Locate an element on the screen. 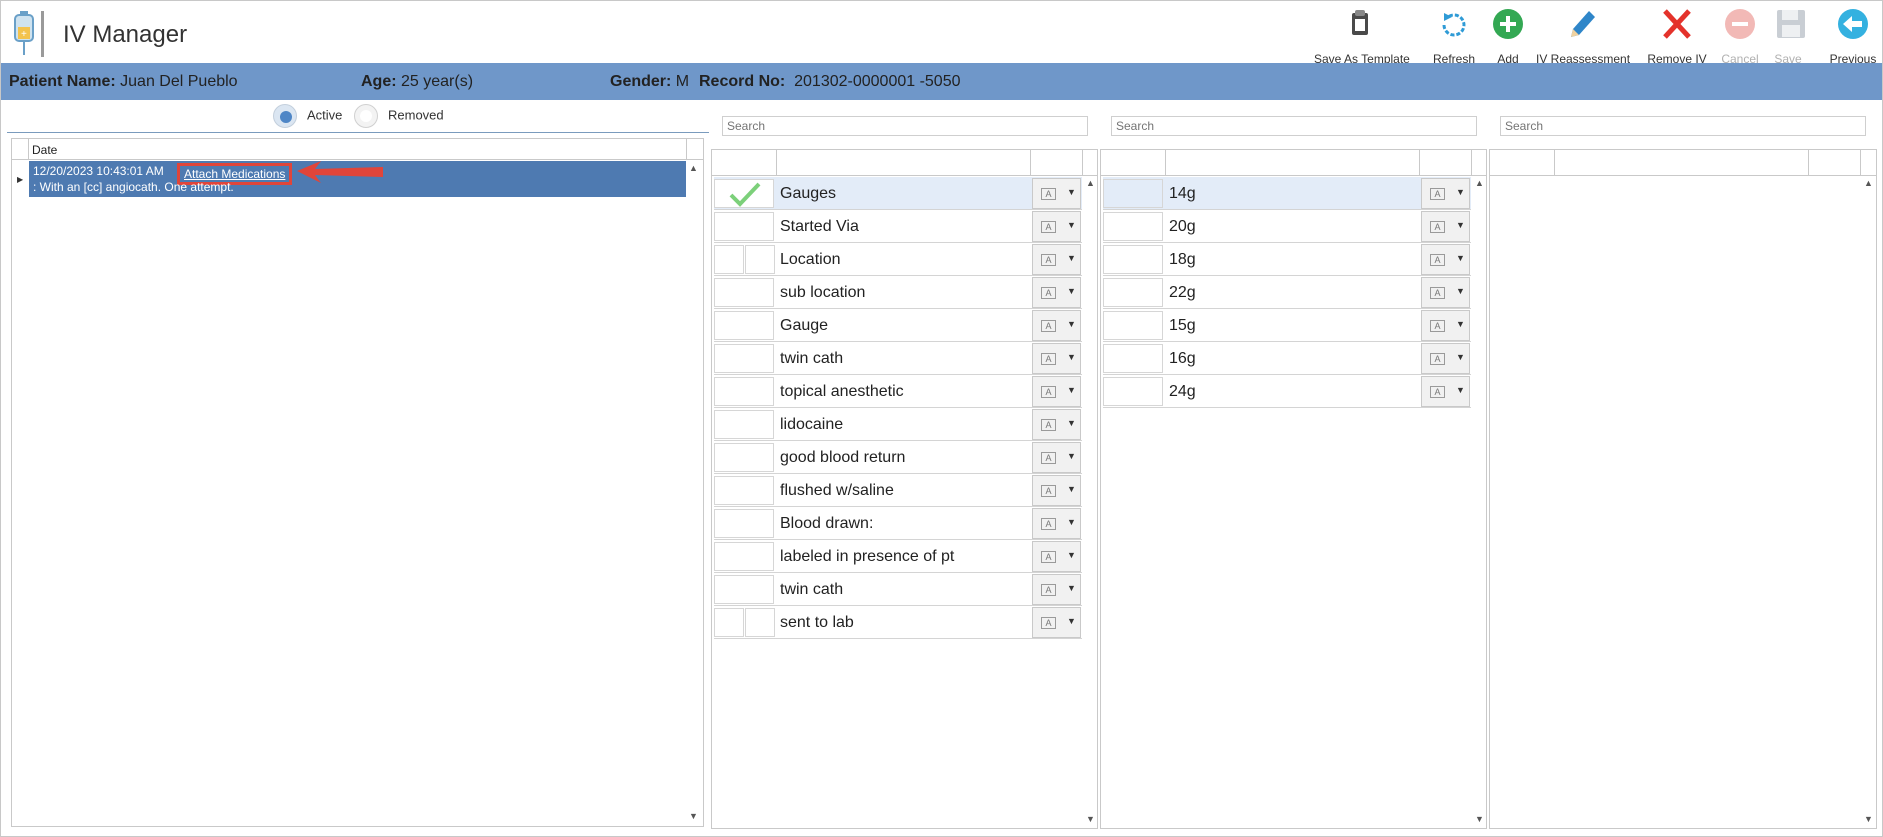 This screenshot has height=837, width=1883. date-column-header: Date is located at coordinates (44, 150).